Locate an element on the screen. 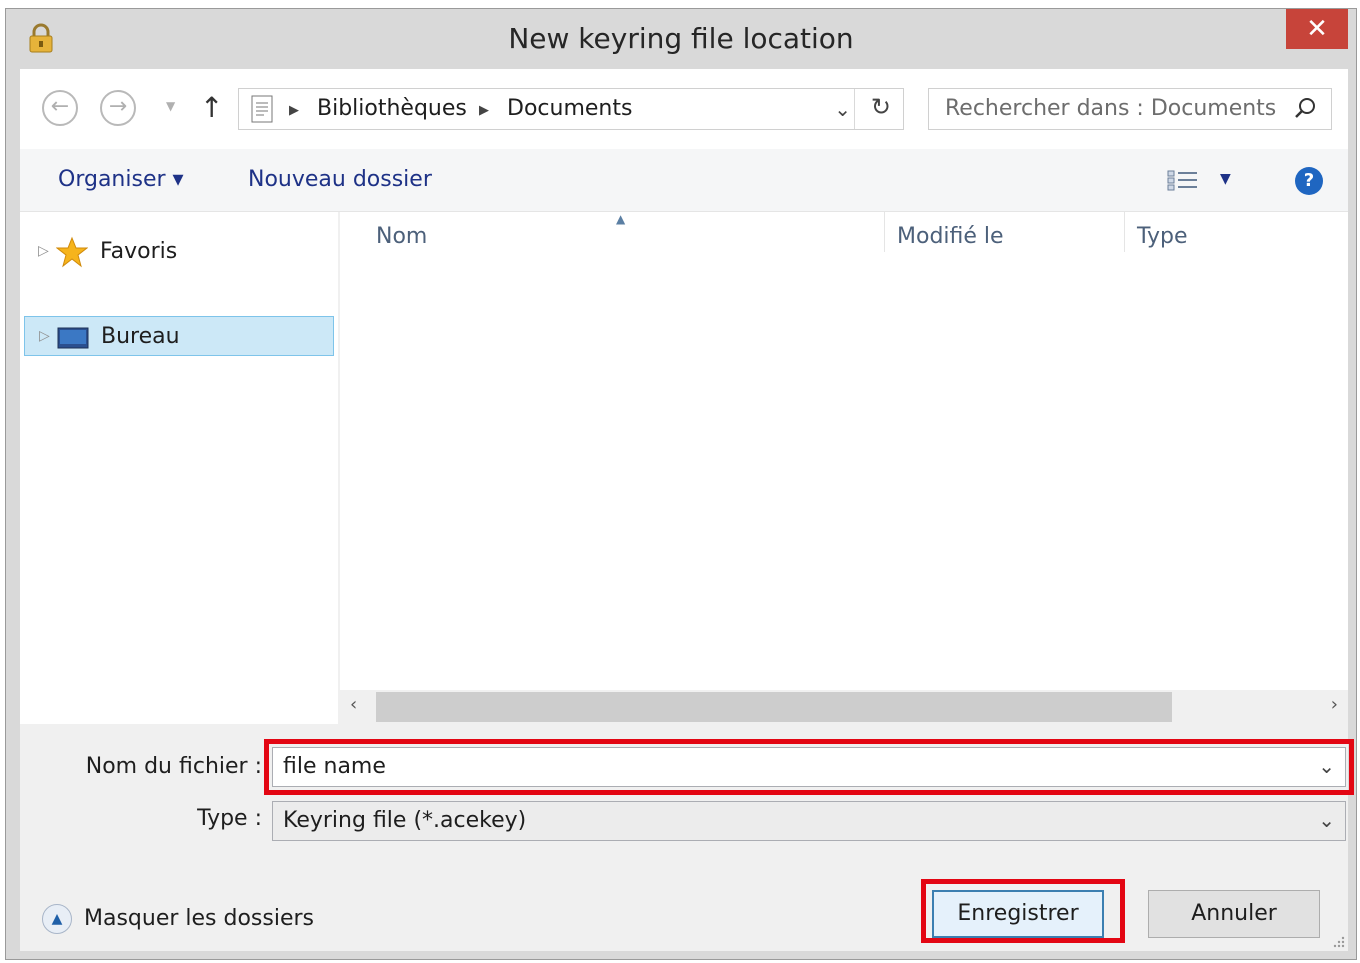 The width and height of the screenshot is (1360, 963). navigation-pane: ▷ Favoris ▷ Bureau is located at coordinates (179, 468).